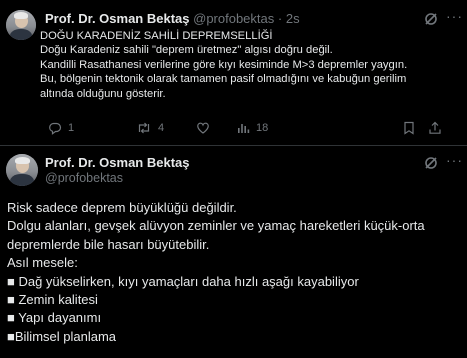  What do you see at coordinates (161, 128) in the screenshot?
I see `repost-count: 4` at bounding box center [161, 128].